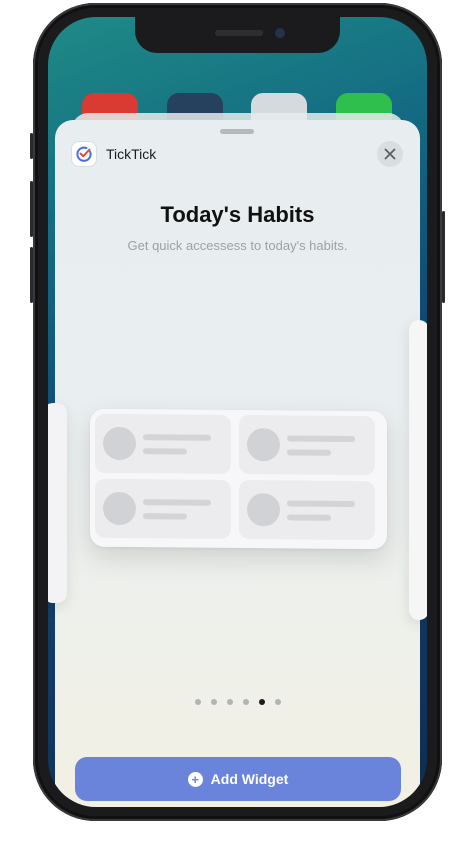 This screenshot has width=475, height=858. I want to click on checkmark-circle-icon, so click(84, 154).